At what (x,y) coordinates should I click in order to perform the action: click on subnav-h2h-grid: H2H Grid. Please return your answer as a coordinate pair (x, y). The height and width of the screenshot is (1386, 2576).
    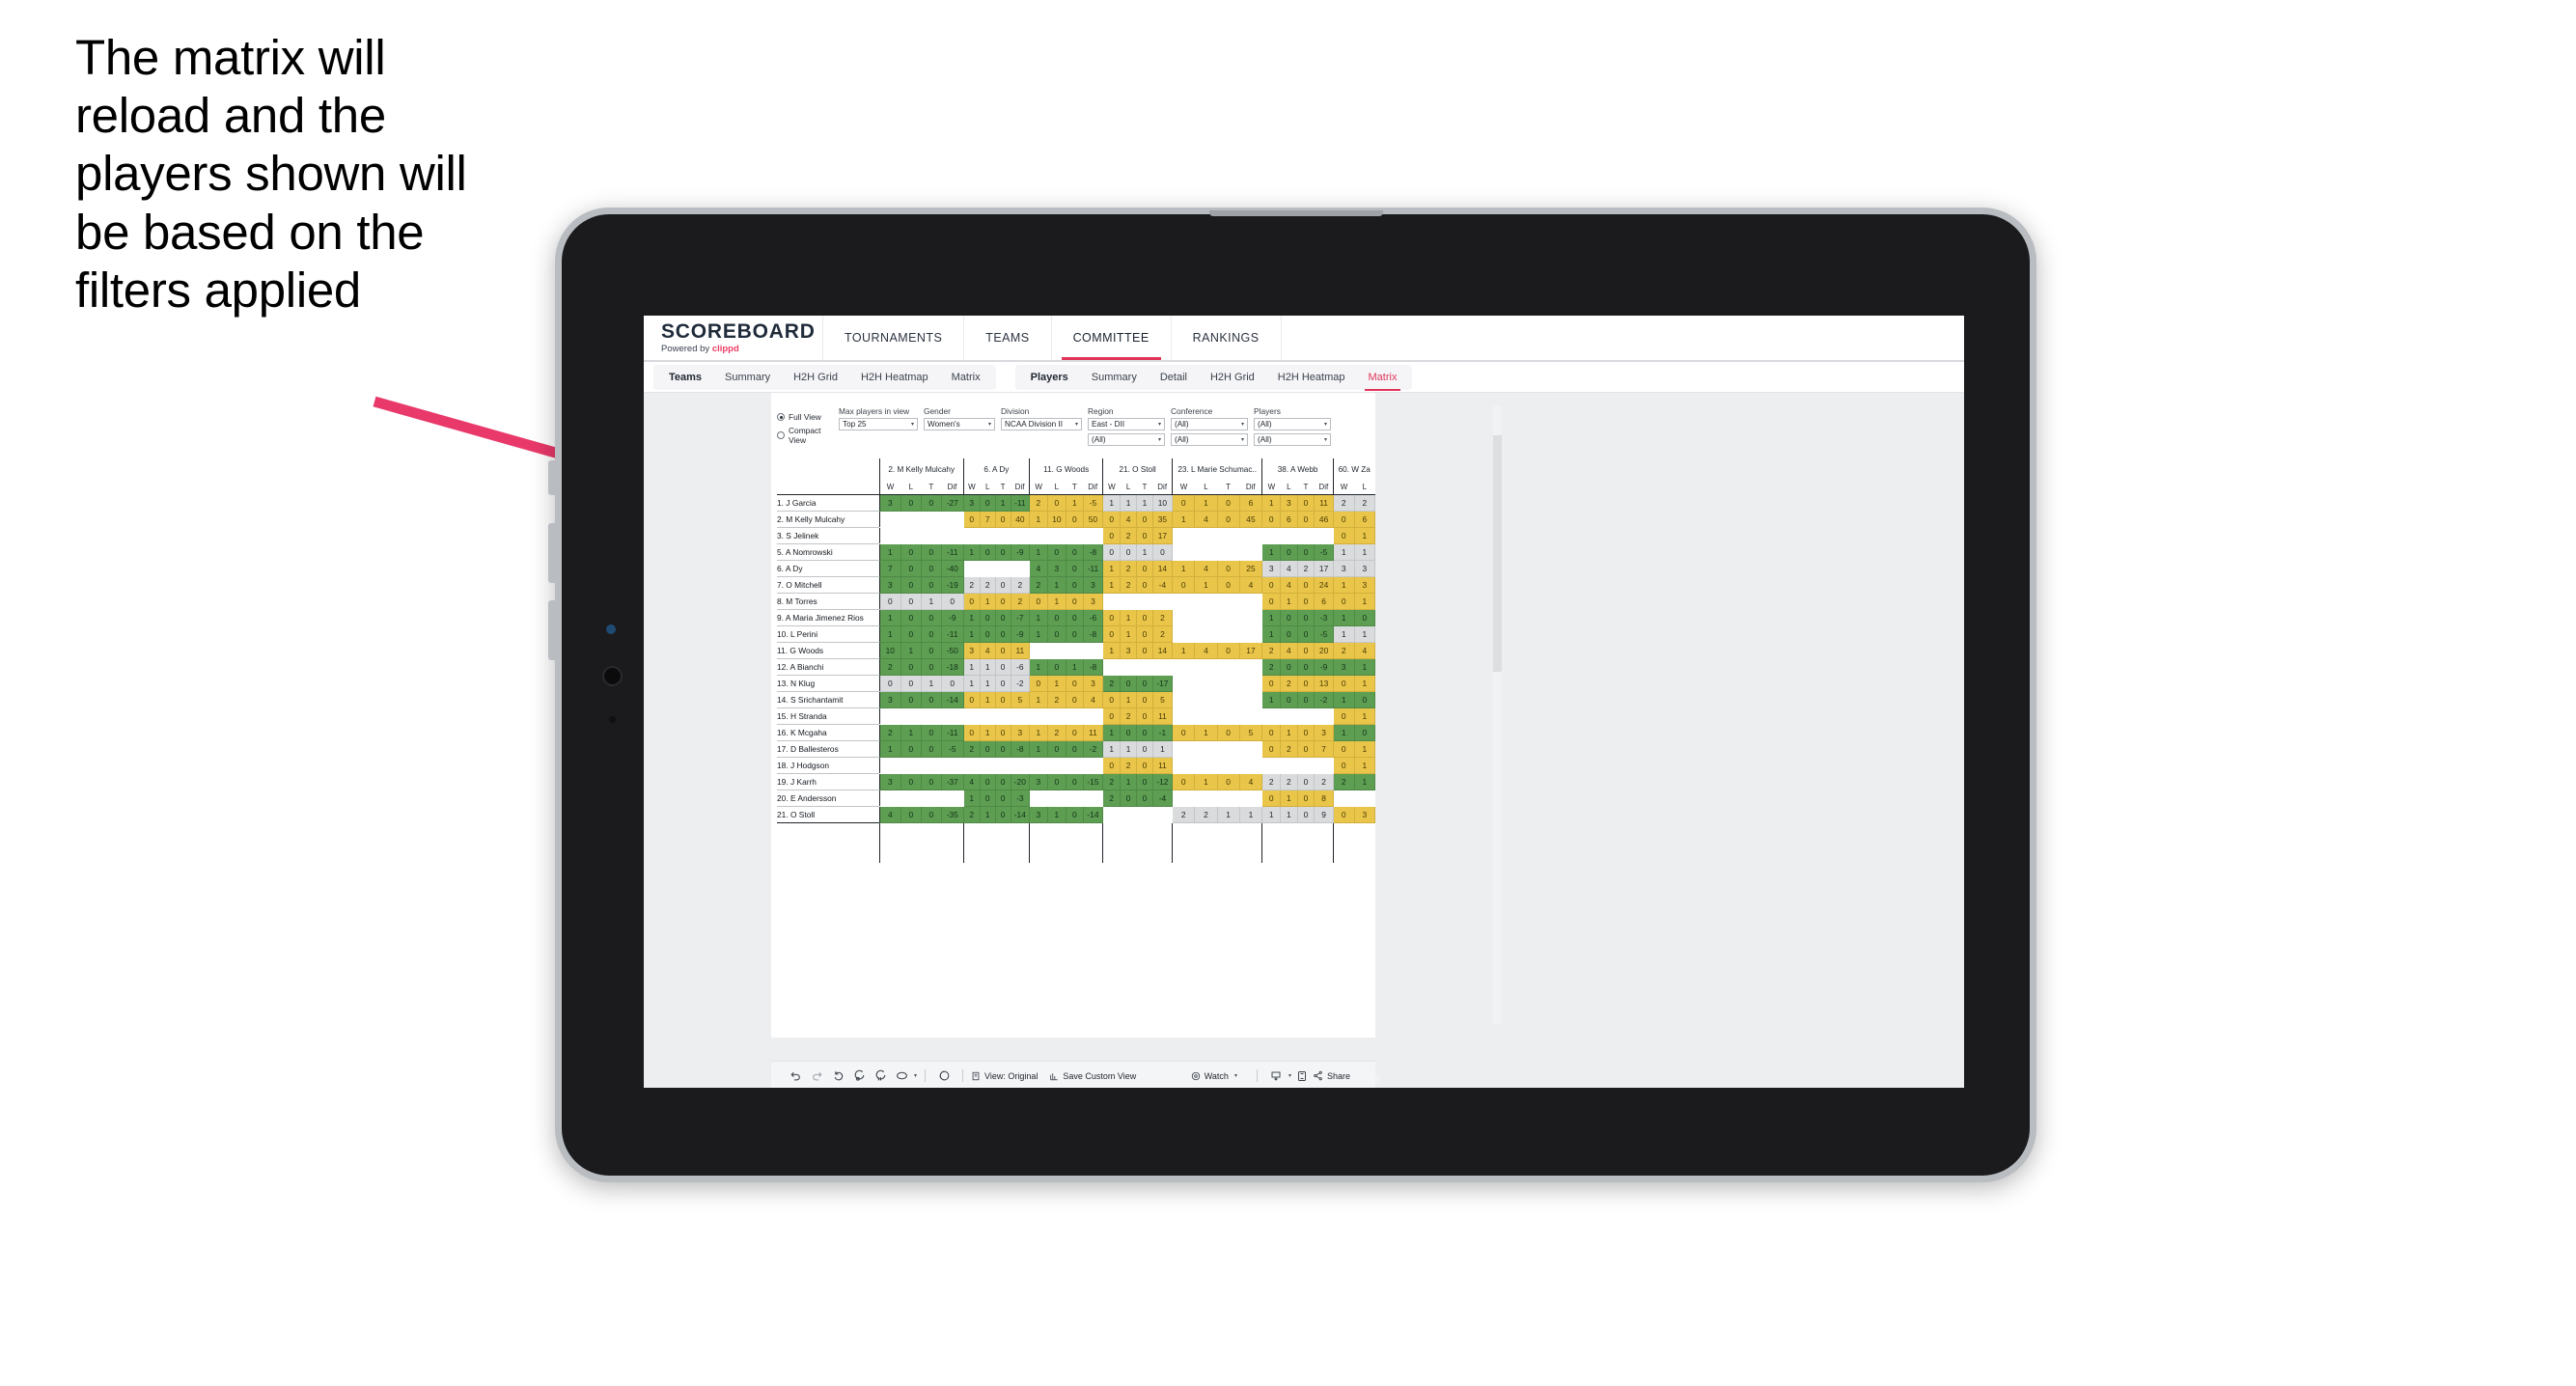
    Looking at the image, I should click on (1232, 377).